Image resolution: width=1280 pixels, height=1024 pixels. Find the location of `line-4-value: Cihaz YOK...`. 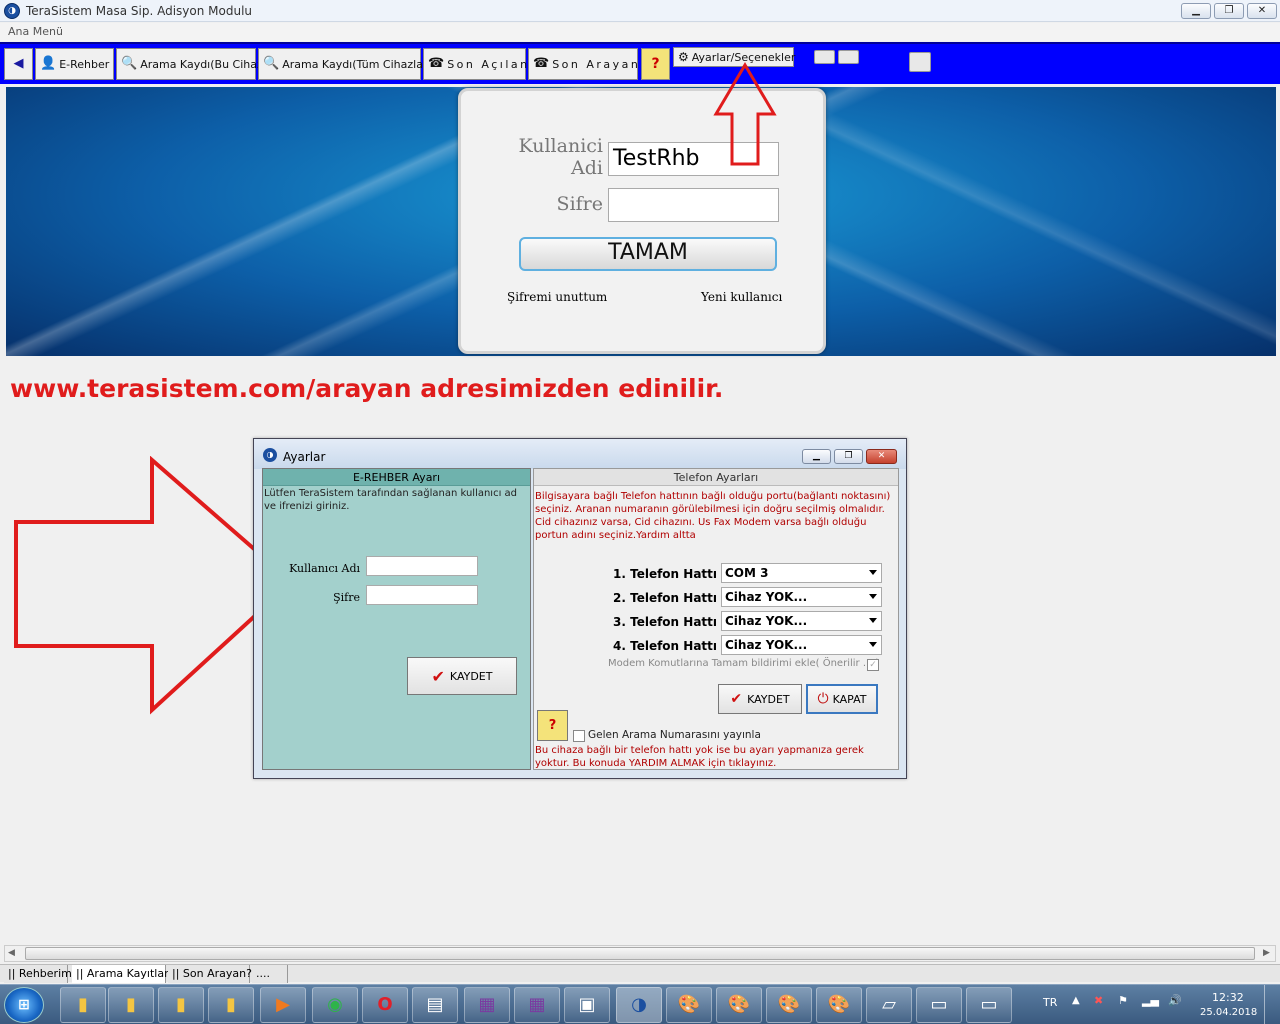

line-4-value: Cihaz YOK... is located at coordinates (766, 645).